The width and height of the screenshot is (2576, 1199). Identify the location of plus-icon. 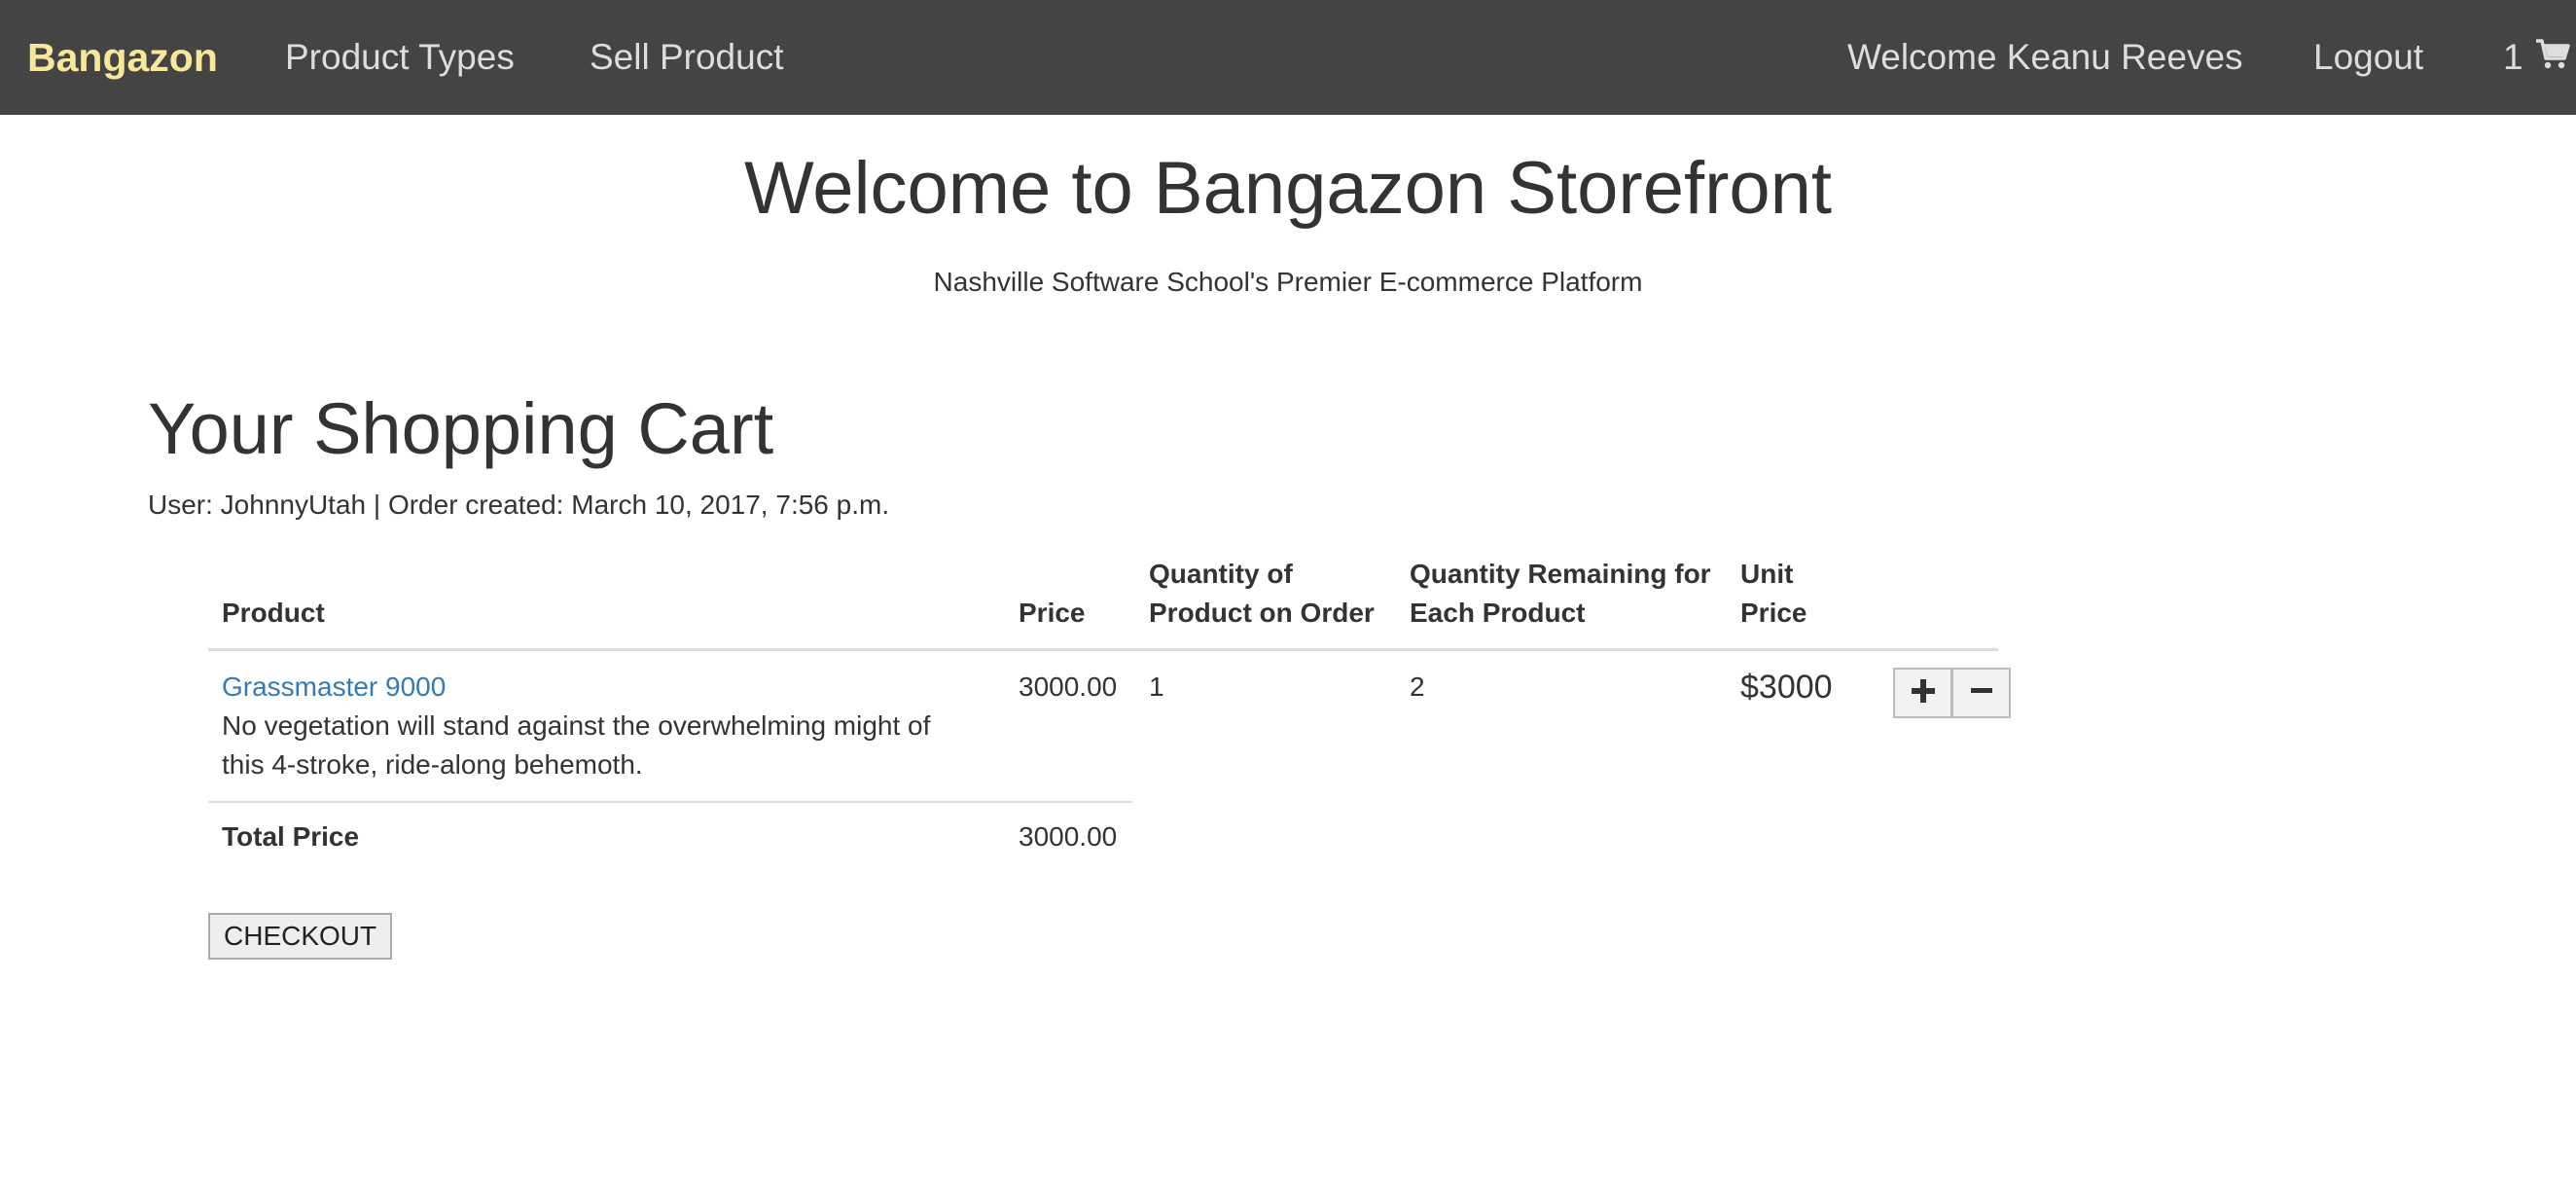
(1923, 693).